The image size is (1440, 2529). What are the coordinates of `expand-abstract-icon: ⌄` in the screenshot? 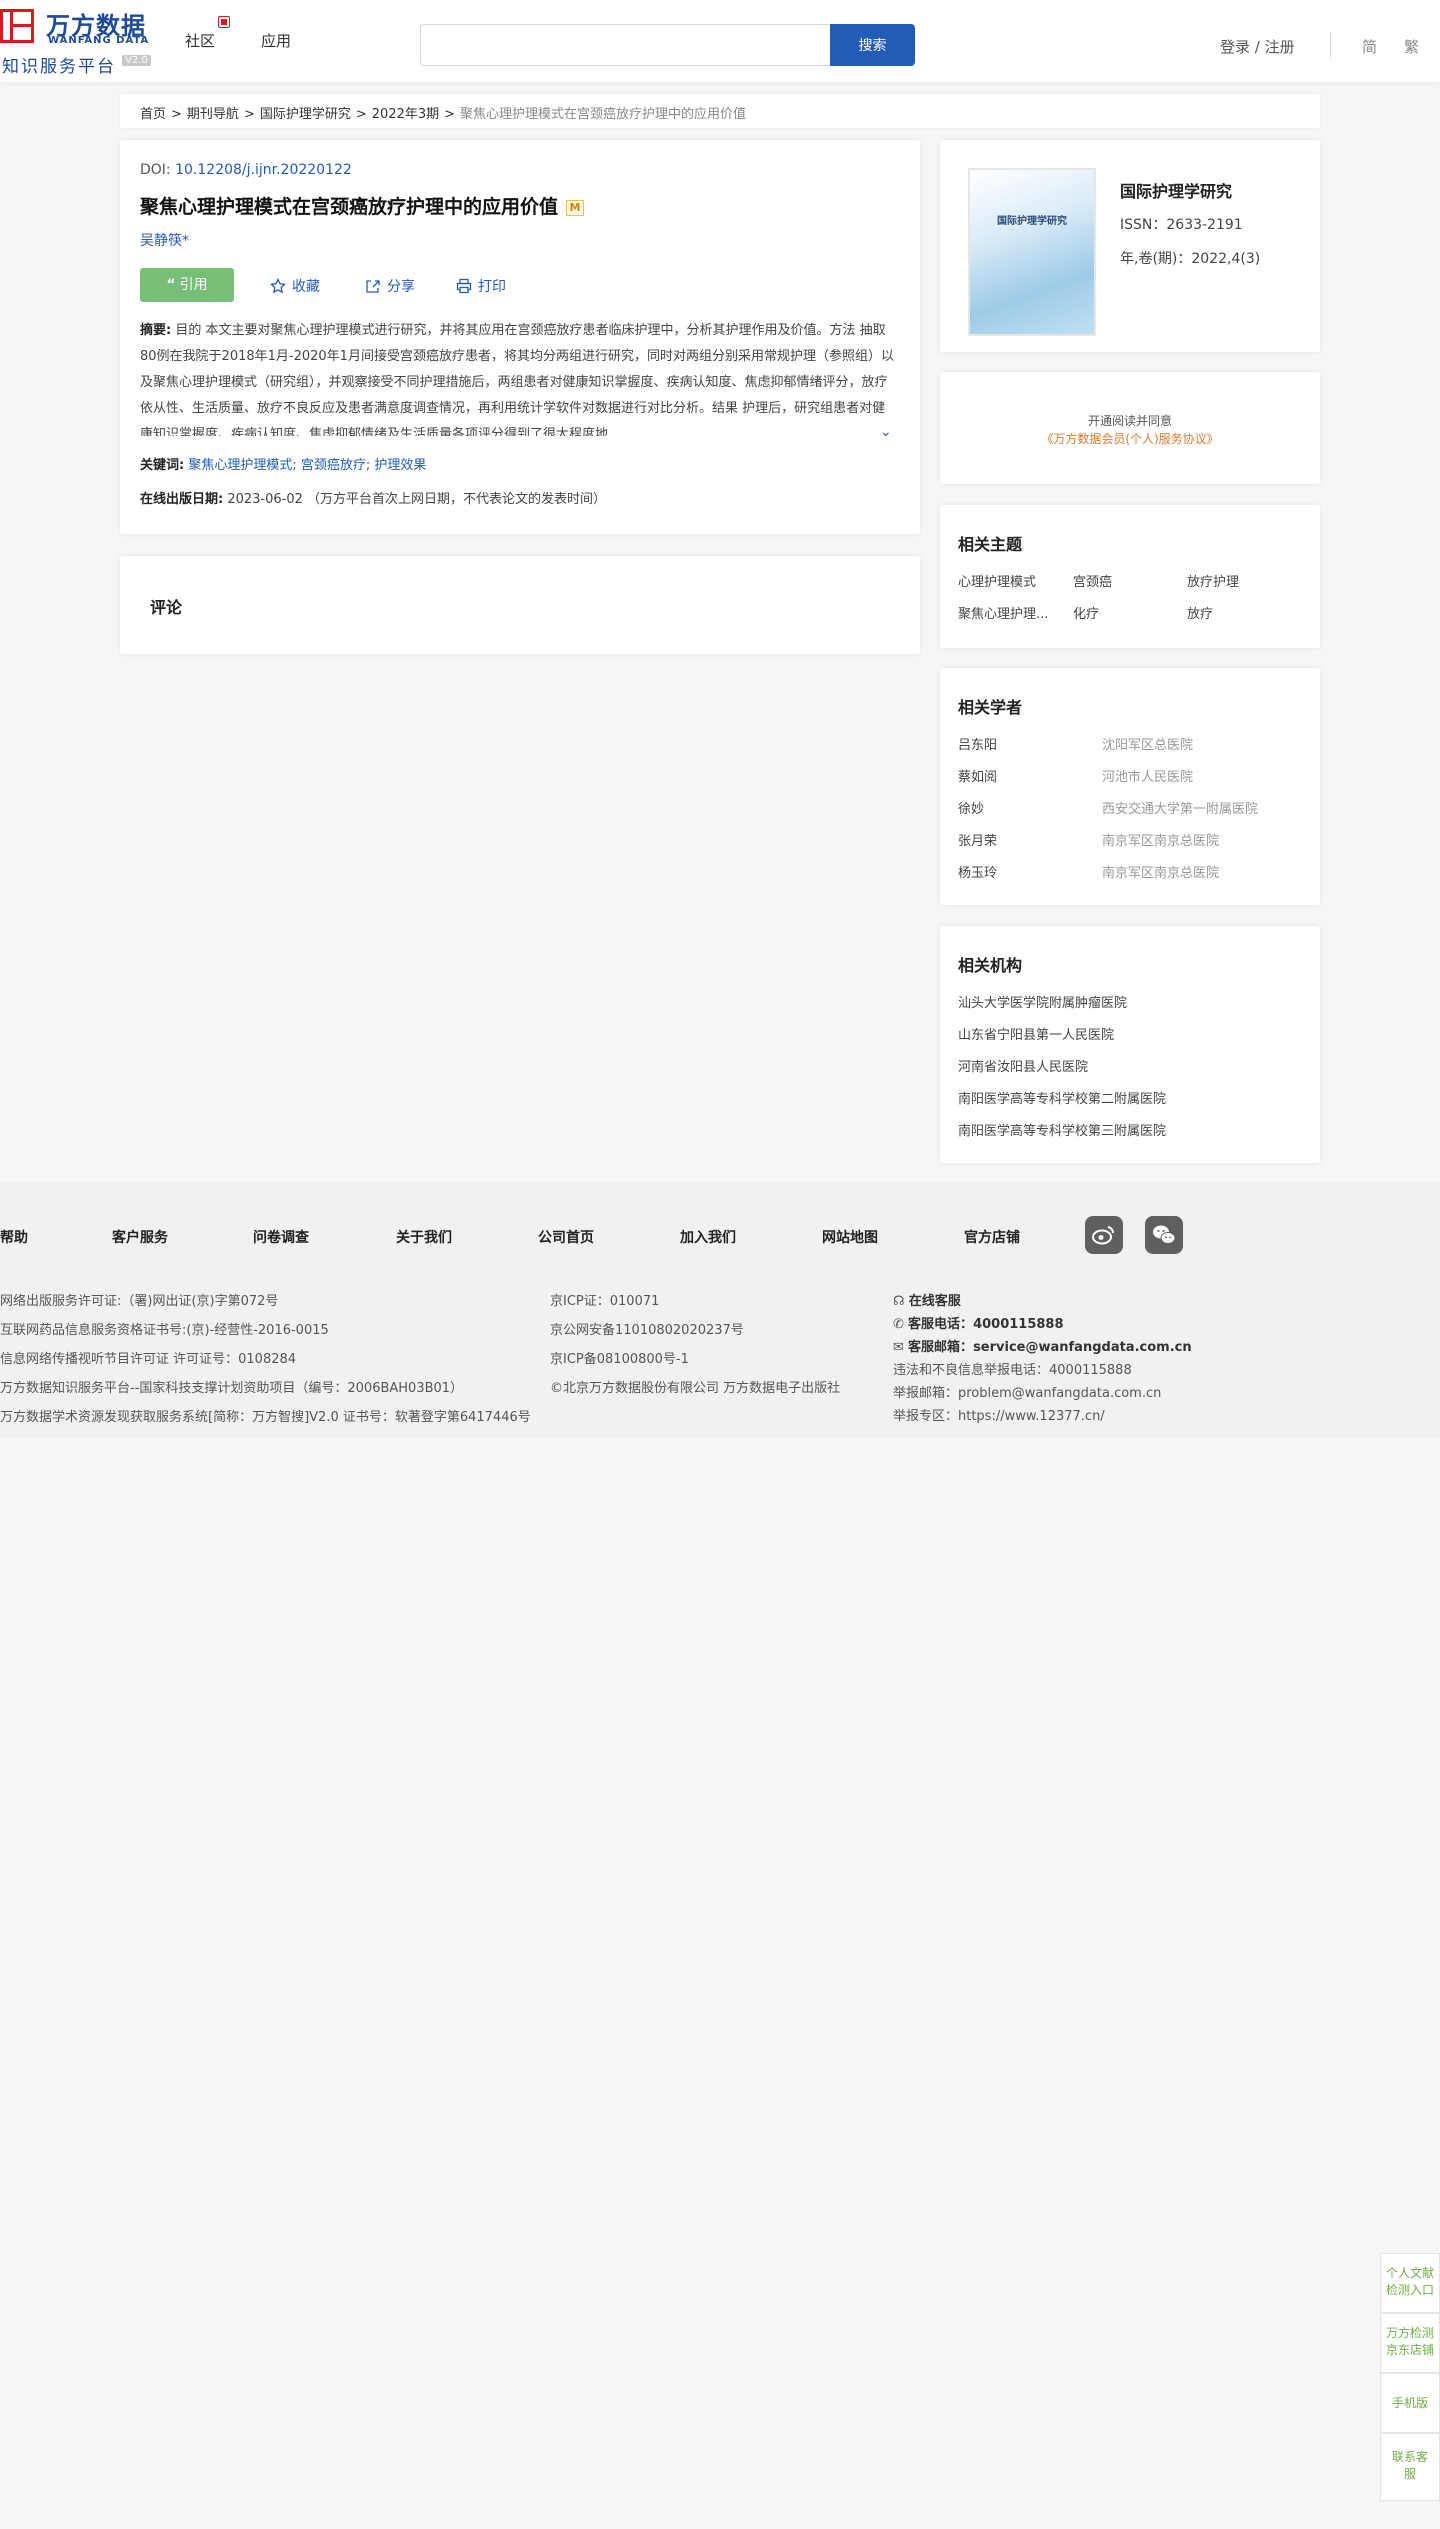 It's located at (886, 432).